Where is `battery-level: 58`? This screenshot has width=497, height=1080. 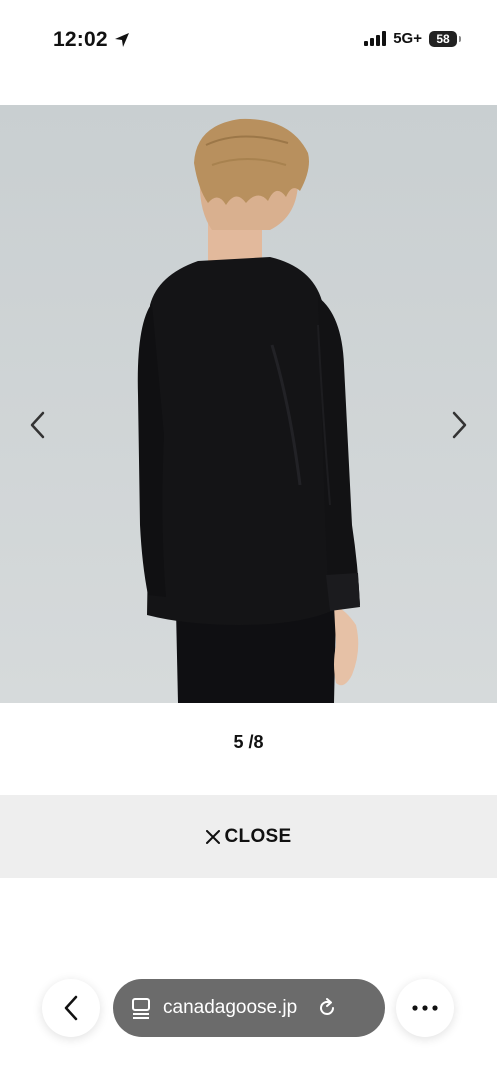
battery-level: 58 is located at coordinates (443, 38).